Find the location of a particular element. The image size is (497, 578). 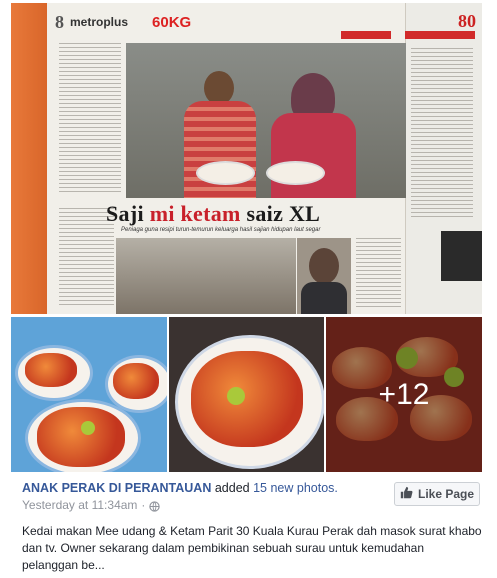

orange-background is located at coordinates (29, 158).